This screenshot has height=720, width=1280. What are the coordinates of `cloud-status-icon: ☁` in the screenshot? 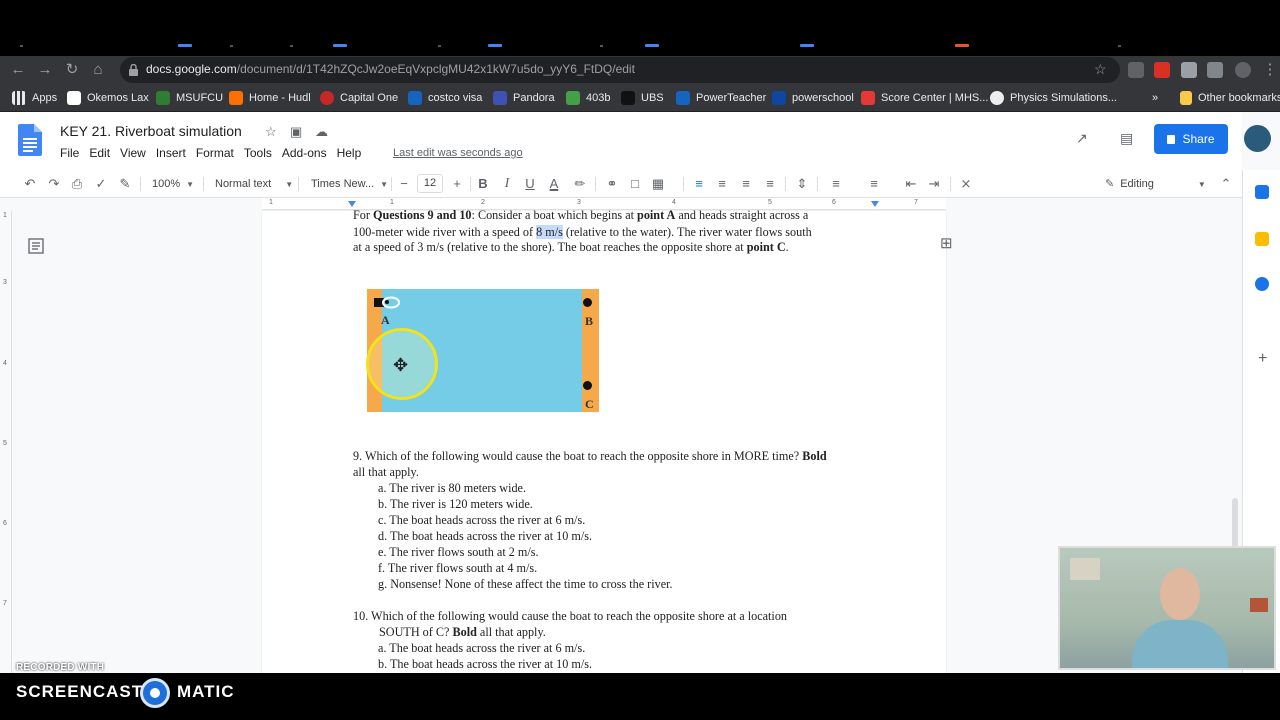 It's located at (321, 132).